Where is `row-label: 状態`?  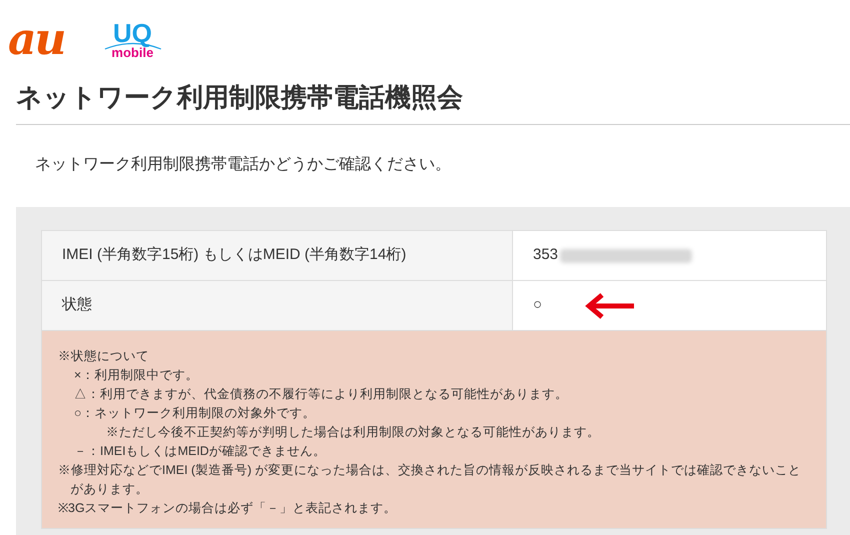 row-label: 状態 is located at coordinates (277, 305).